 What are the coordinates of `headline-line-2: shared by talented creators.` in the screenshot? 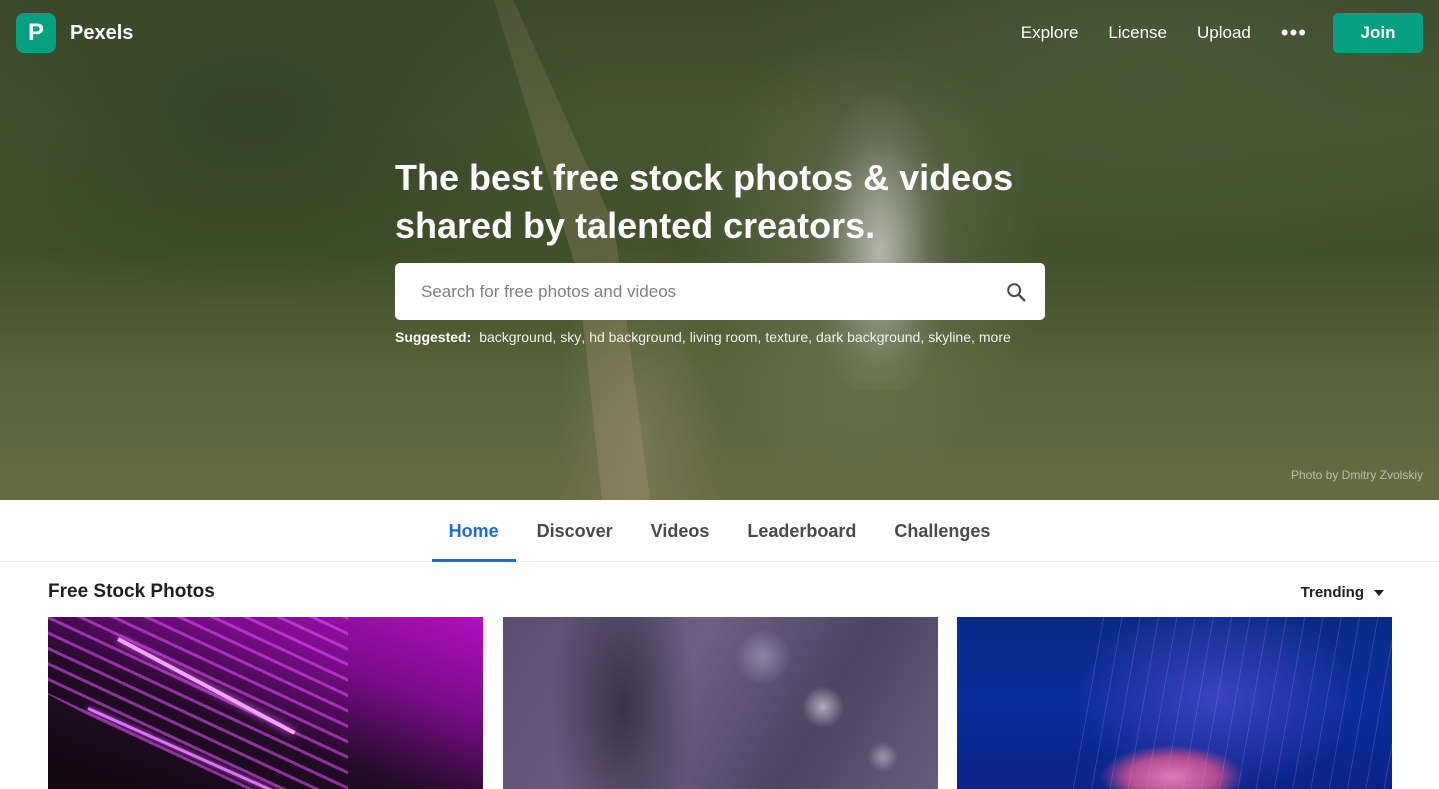 It's located at (635, 225).